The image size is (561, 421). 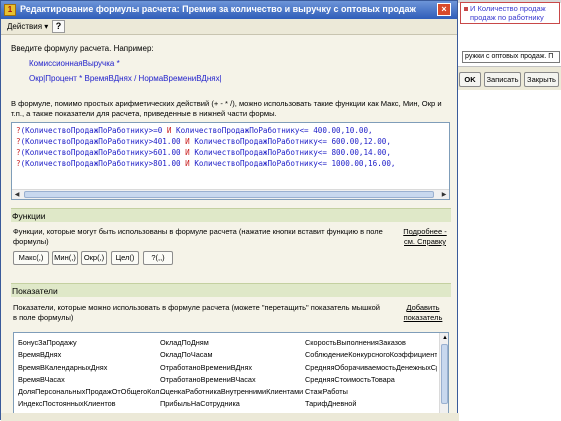 What do you see at coordinates (444, 9) in the screenshot?
I see `window-close-button: ×` at bounding box center [444, 9].